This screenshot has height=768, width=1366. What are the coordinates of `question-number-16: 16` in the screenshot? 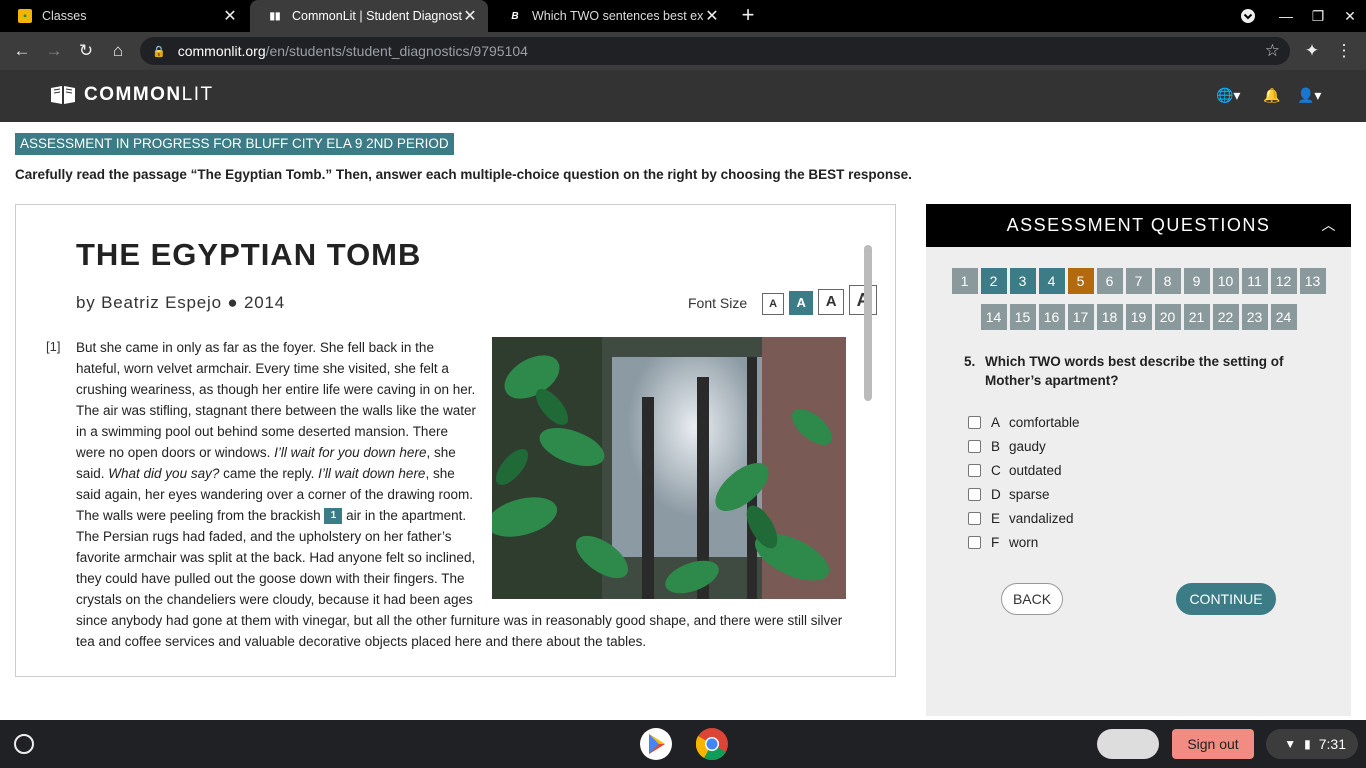 It's located at (1051, 317).